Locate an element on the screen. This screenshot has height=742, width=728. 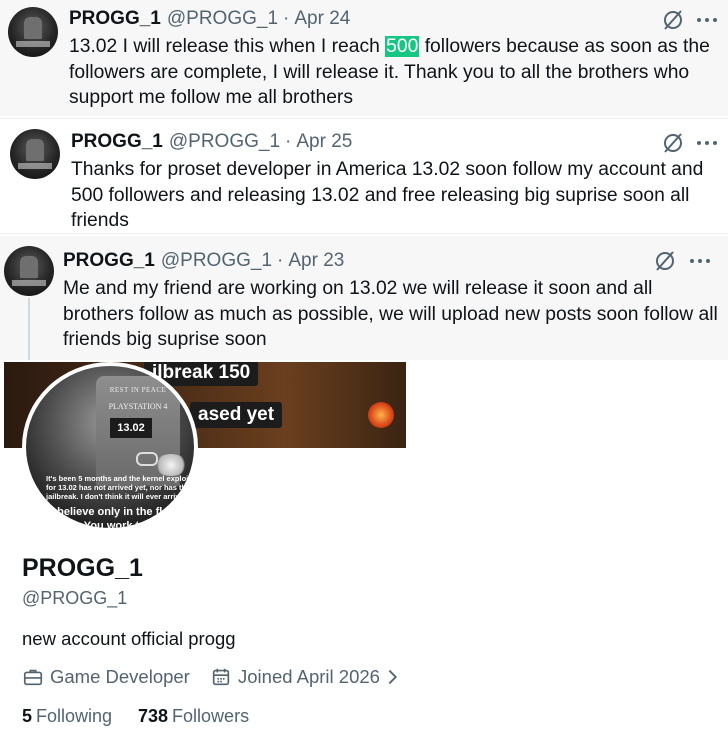
calendar-icon is located at coordinates (221, 677).